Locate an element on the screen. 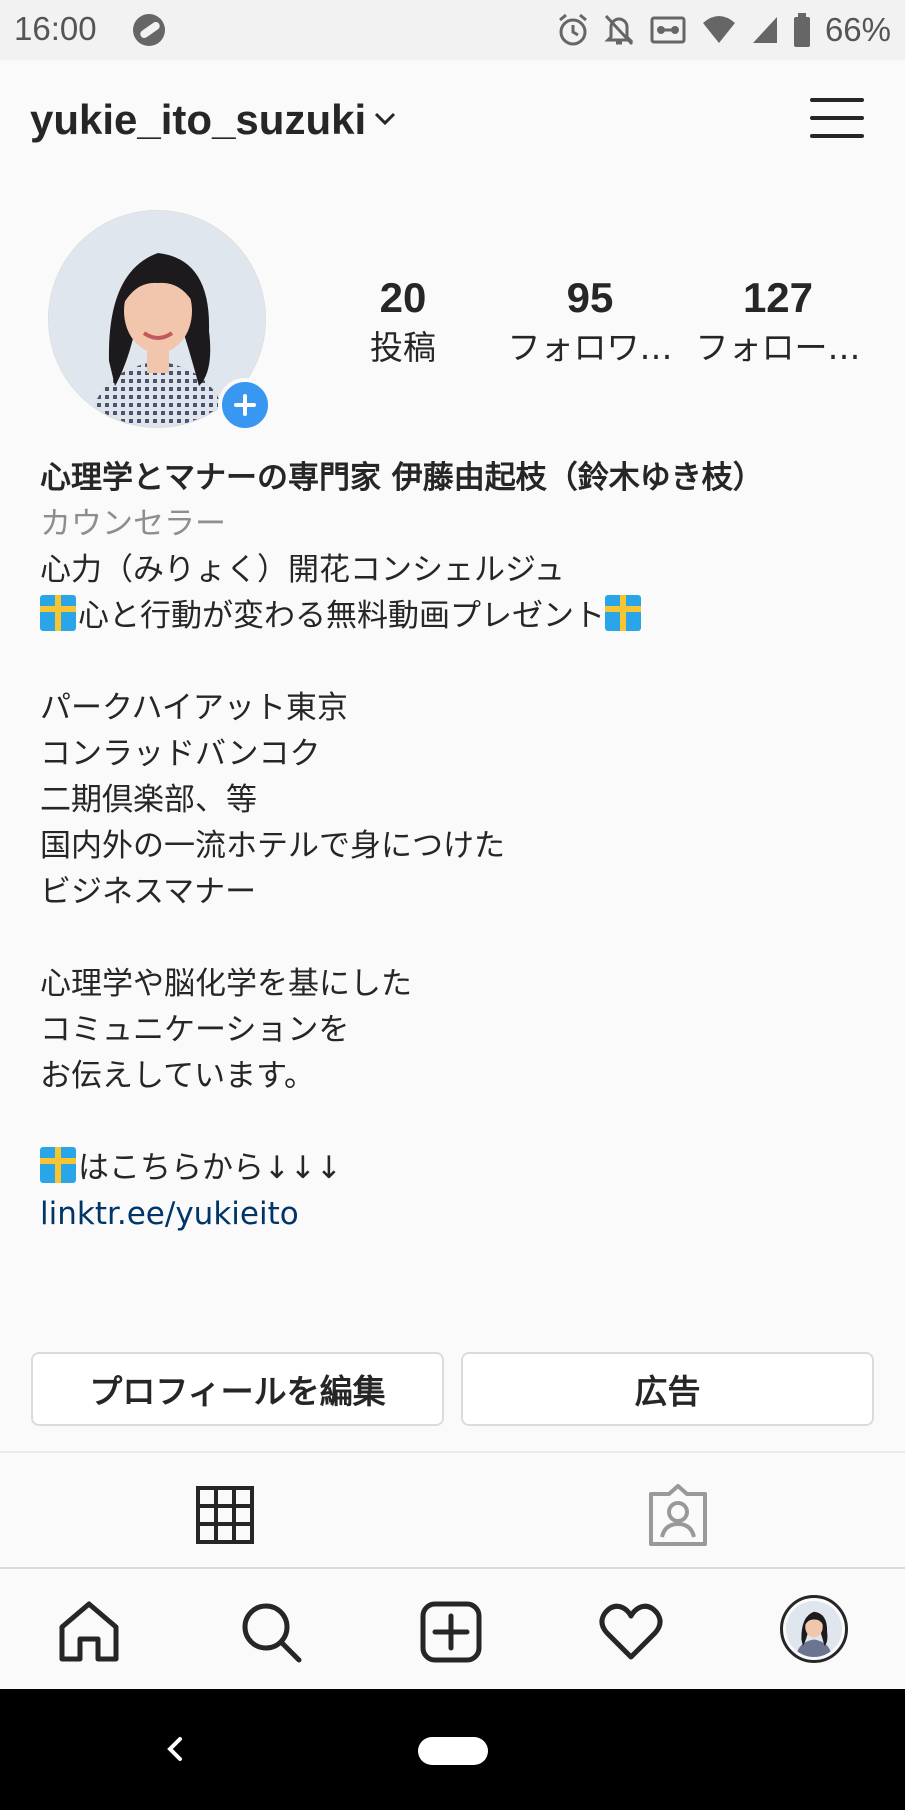 The image size is (905, 1810). bio-line: 心と行動が変わる無料動画プレゼント is located at coordinates (460, 616).